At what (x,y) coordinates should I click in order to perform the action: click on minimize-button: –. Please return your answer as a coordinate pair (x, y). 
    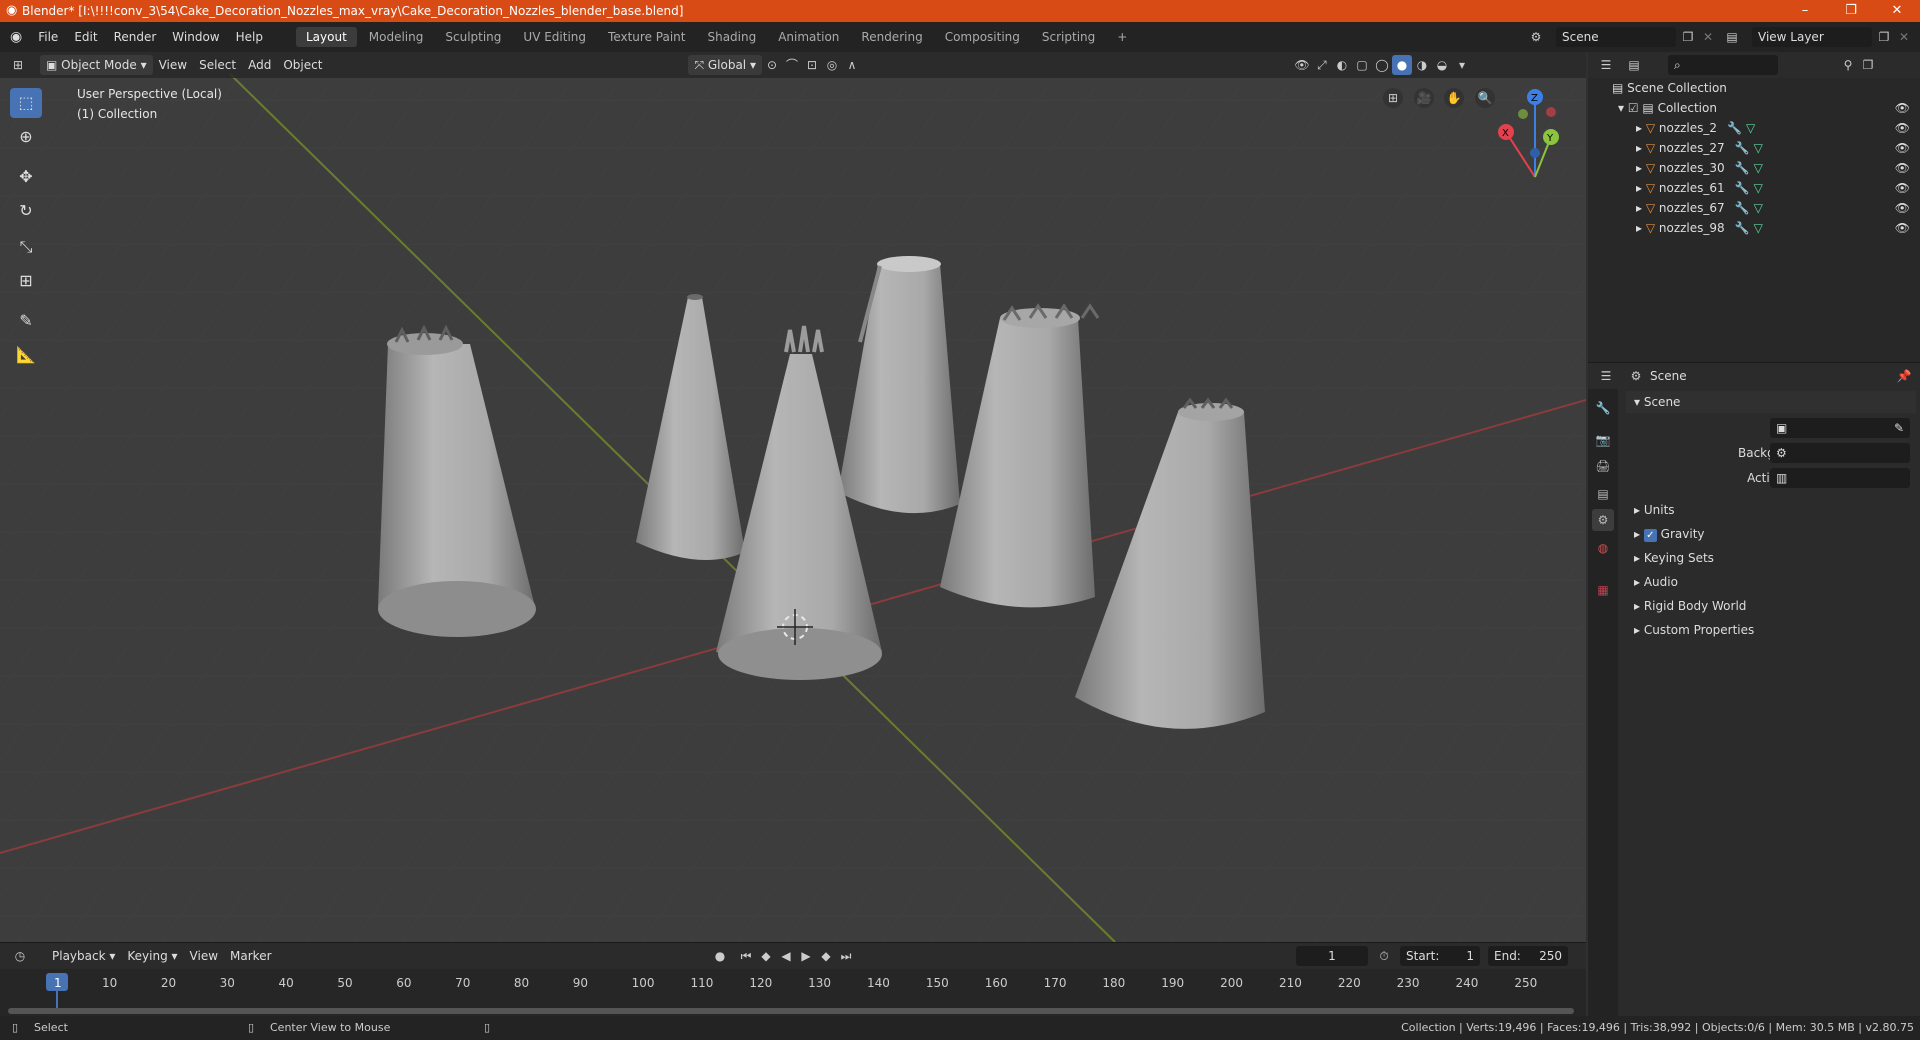
    Looking at the image, I should click on (1805, 11).